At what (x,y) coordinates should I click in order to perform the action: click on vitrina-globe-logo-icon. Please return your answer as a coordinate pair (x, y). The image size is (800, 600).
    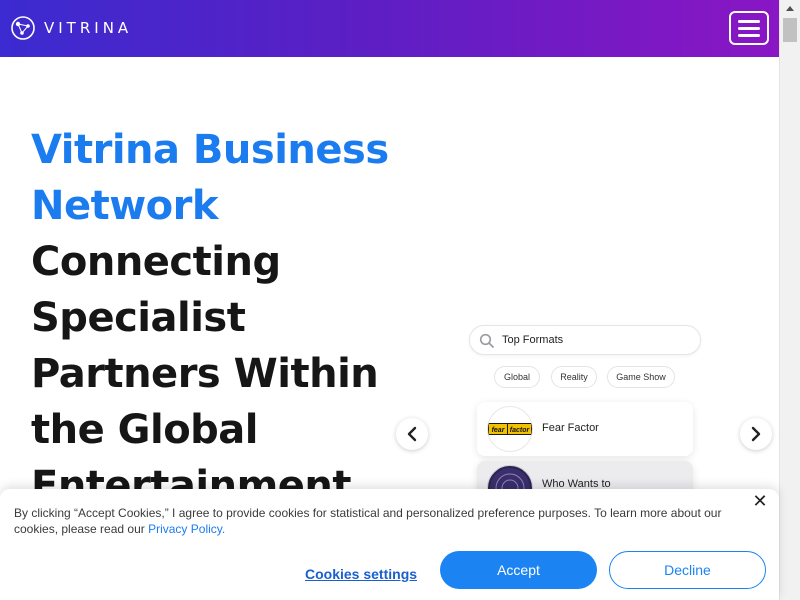
    Looking at the image, I should click on (23, 28).